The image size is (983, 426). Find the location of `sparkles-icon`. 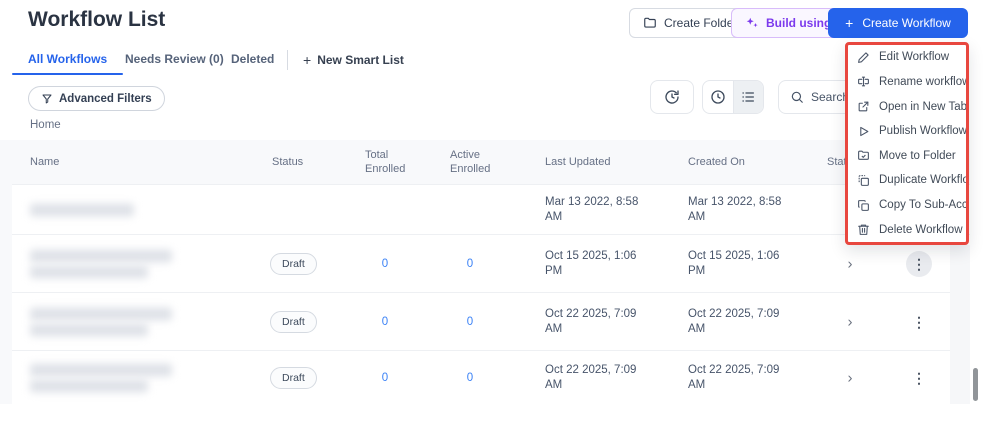

sparkles-icon is located at coordinates (752, 23).